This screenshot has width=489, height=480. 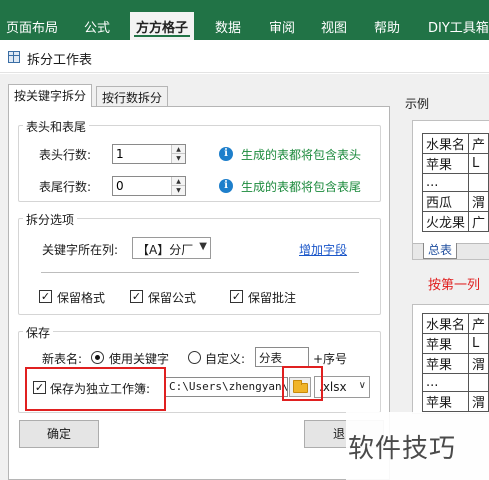 I want to click on sheet-tab-total: 总表, so click(x=440, y=251).